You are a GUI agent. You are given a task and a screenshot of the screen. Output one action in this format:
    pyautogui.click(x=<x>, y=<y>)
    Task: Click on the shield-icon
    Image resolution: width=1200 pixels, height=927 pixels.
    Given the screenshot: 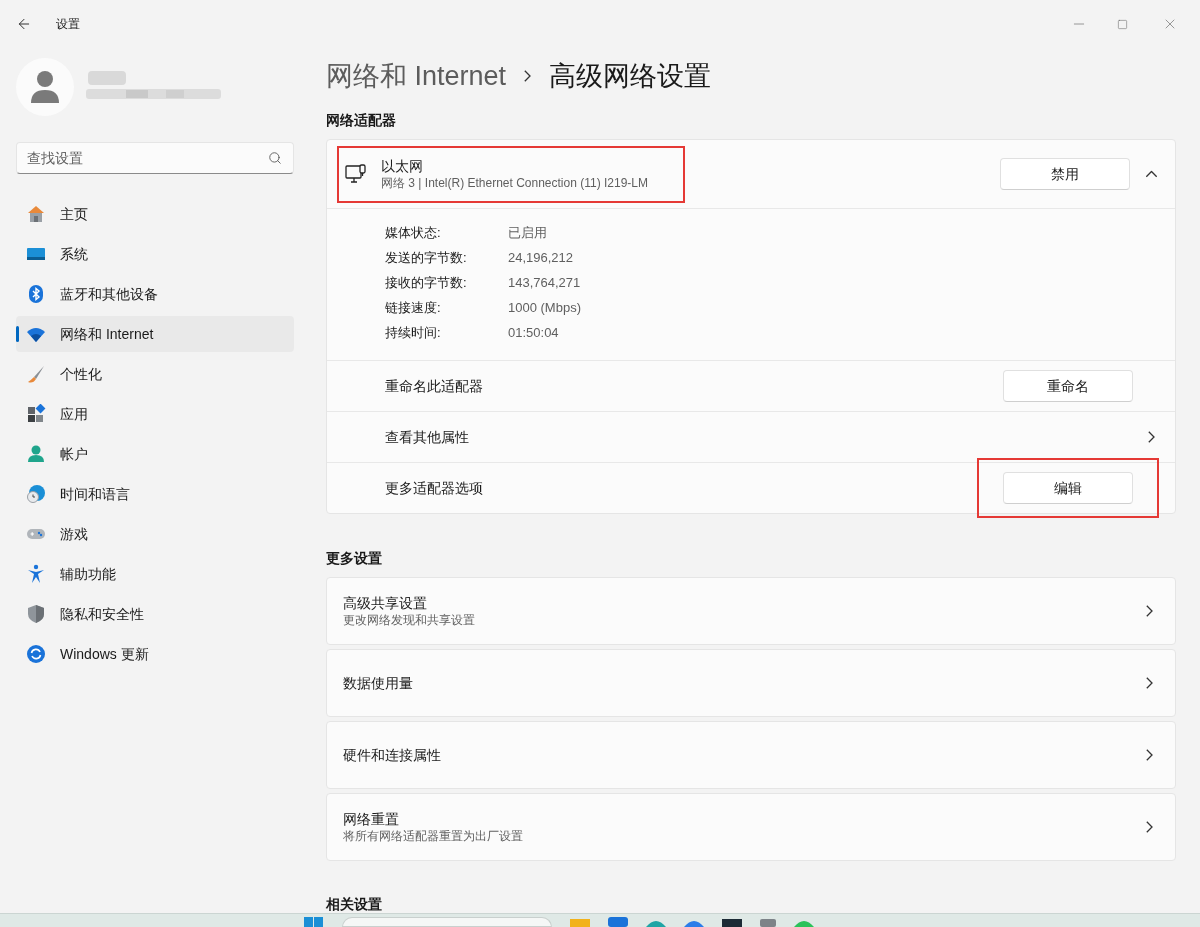 What is the action you would take?
    pyautogui.click(x=36, y=614)
    